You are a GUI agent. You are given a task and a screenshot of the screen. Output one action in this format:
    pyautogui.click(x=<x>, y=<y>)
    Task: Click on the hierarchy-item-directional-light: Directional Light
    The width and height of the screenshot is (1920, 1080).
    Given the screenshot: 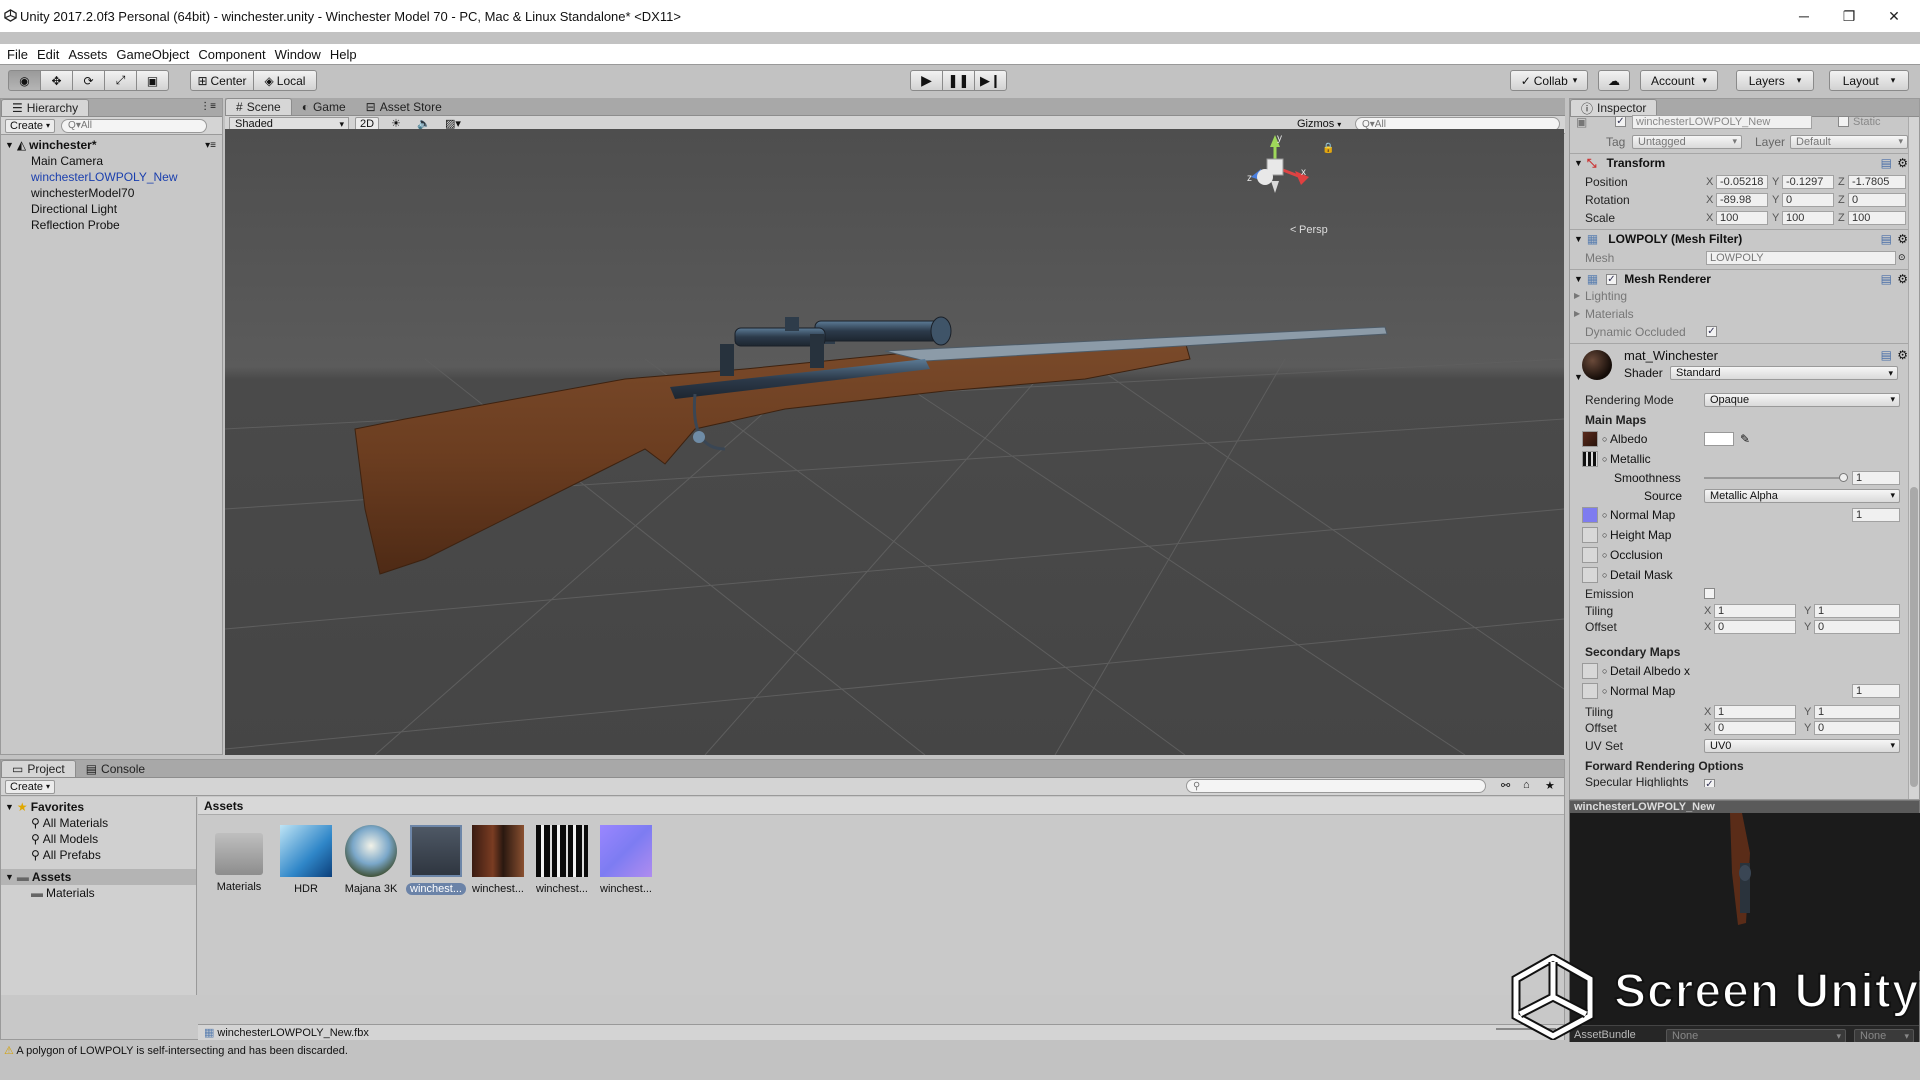 What is the action you would take?
    pyautogui.click(x=111, y=209)
    